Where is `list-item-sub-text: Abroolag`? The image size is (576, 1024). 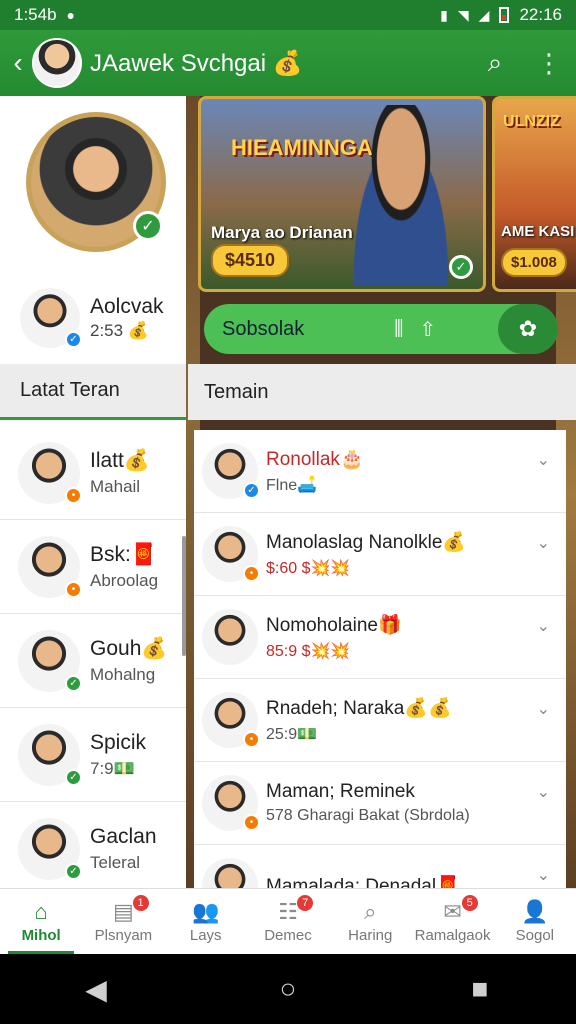 list-item-sub-text: Abroolag is located at coordinates (124, 580).